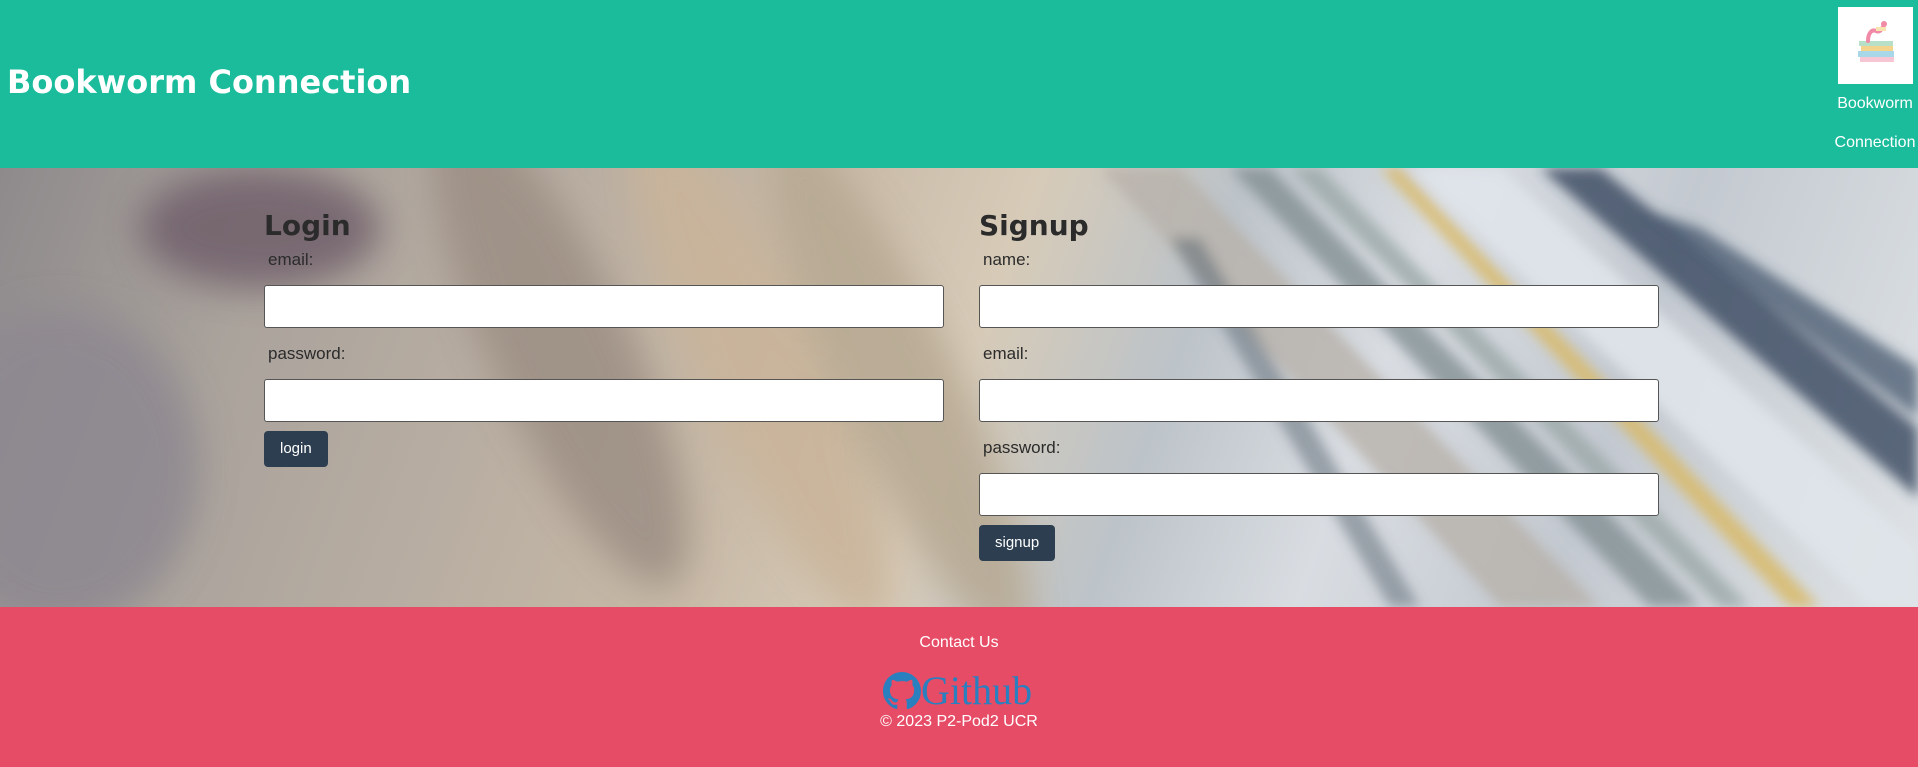 Image resolution: width=1918 pixels, height=767 pixels. I want to click on github-link: Github, so click(957, 691).